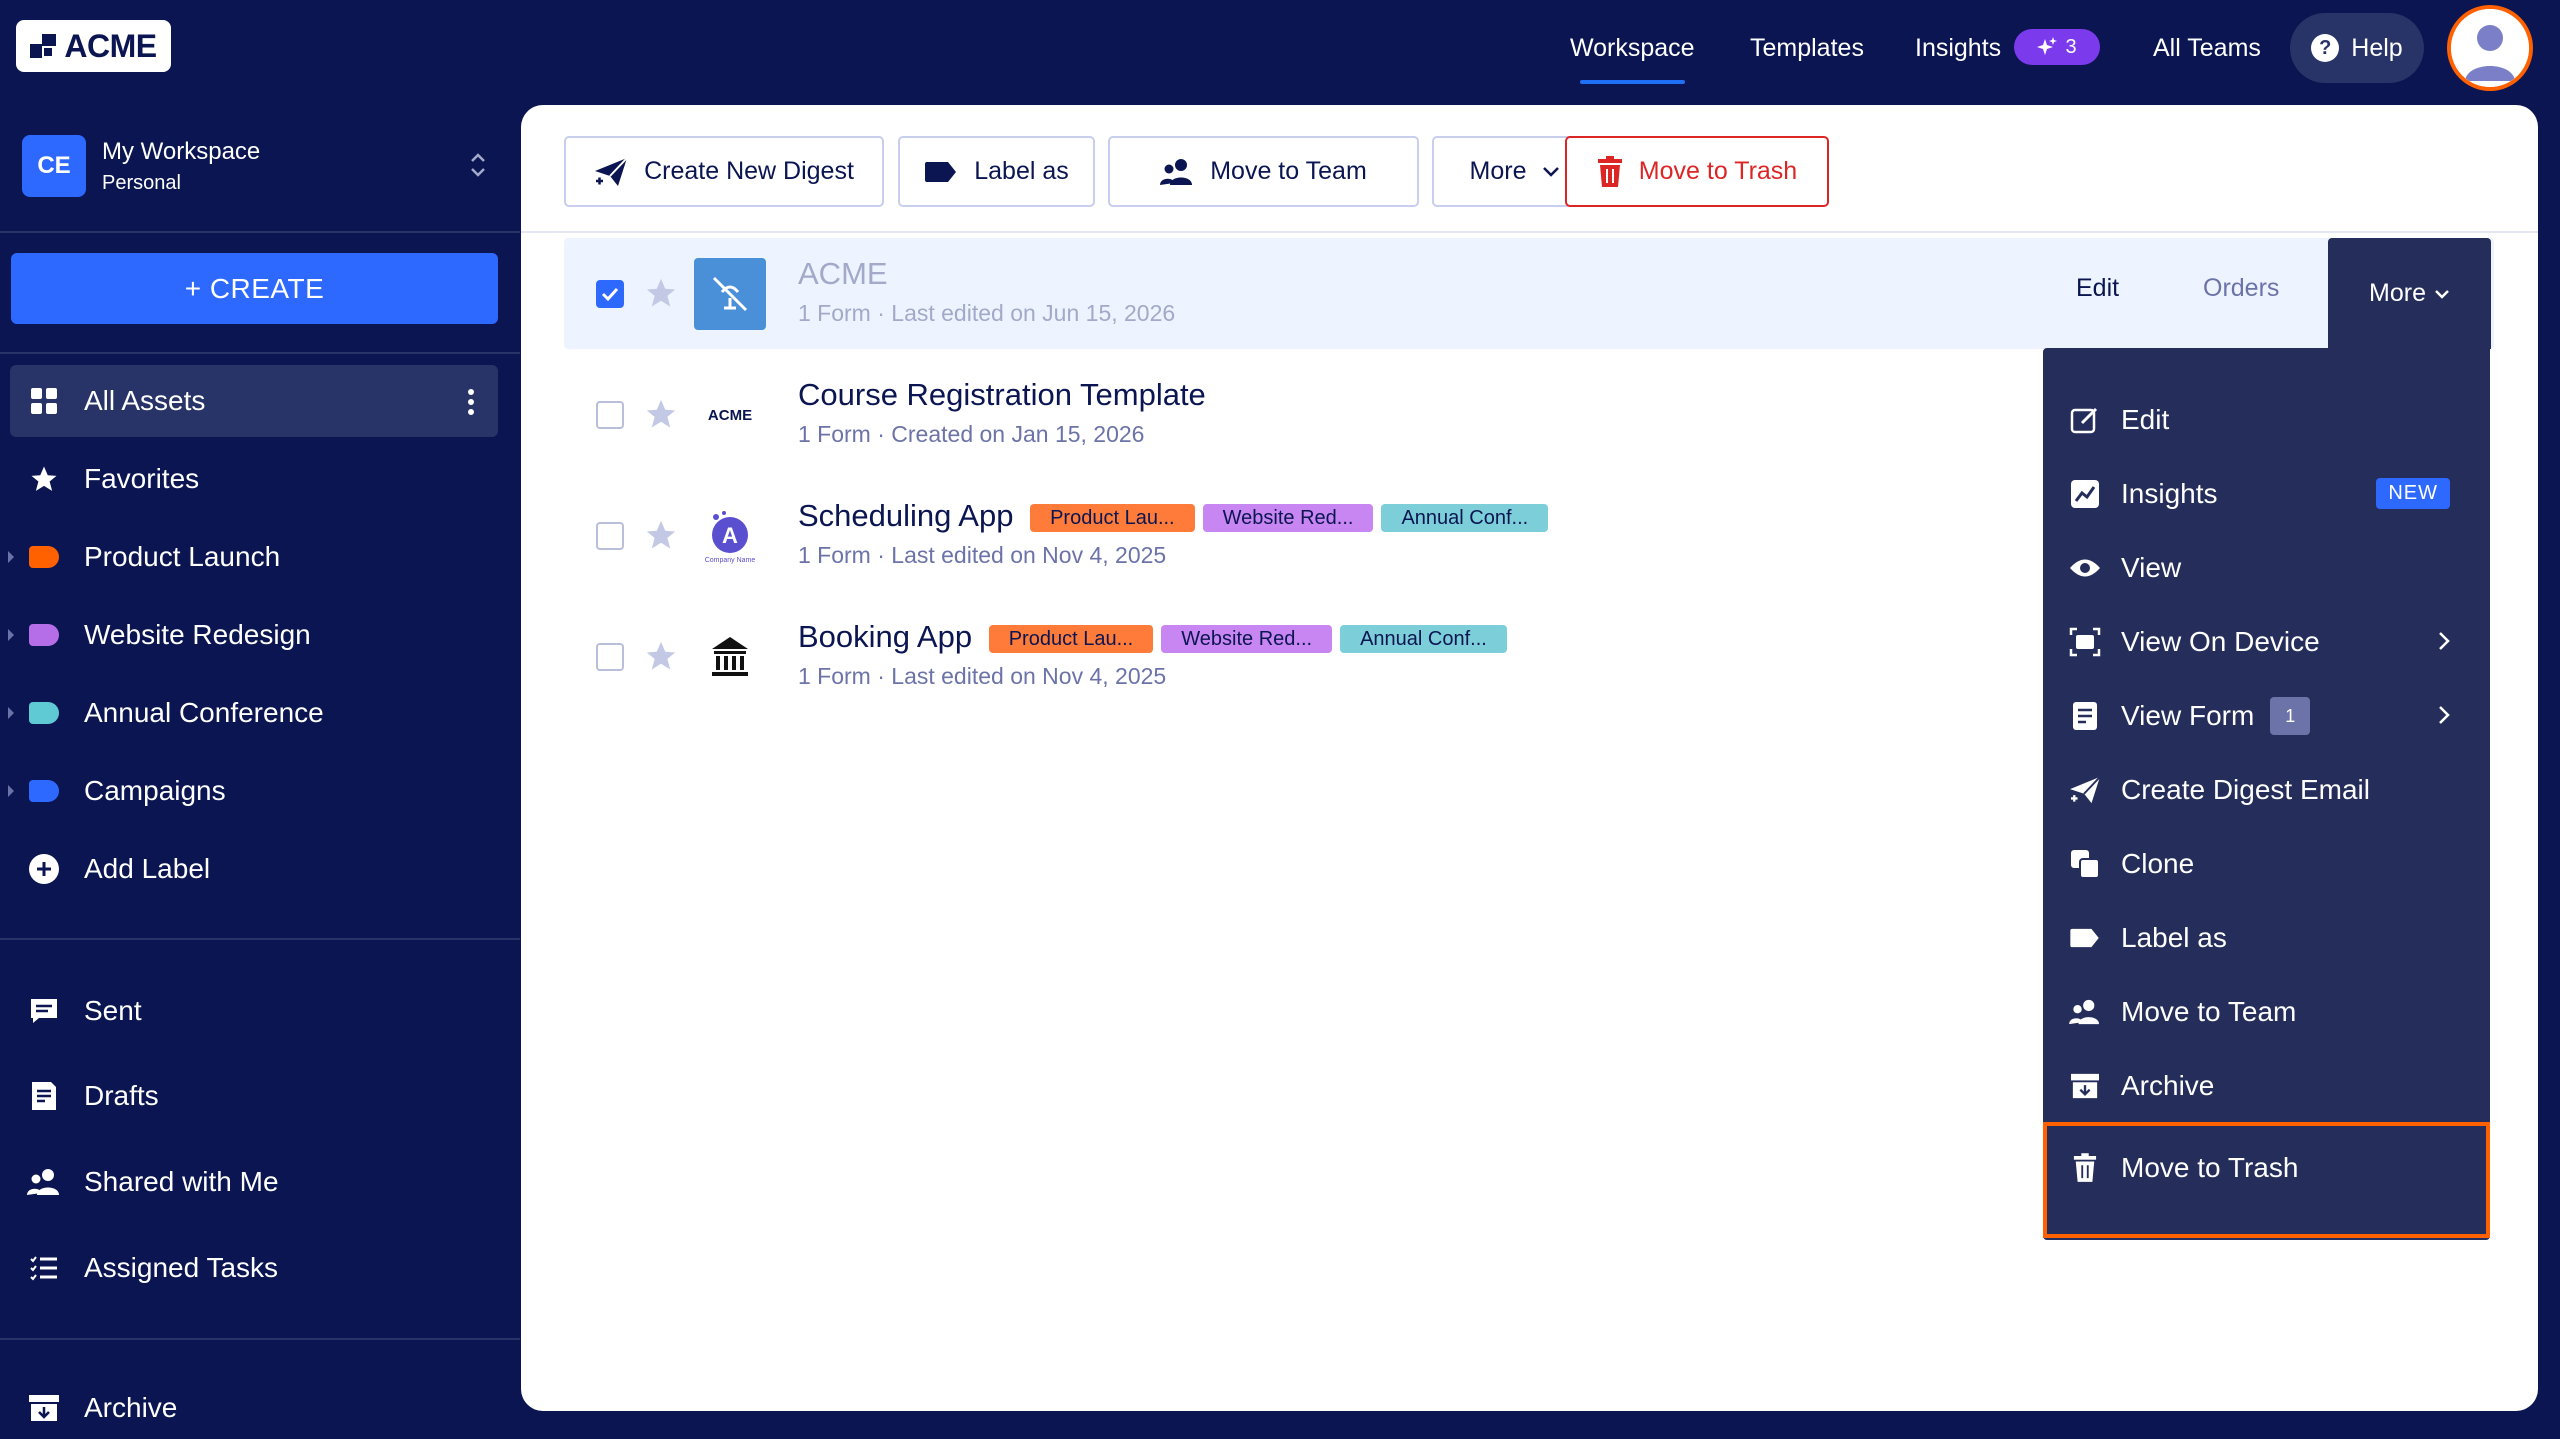 This screenshot has height=1439, width=2560. What do you see at coordinates (254, 869) in the screenshot?
I see `sidebar-item-add-label: Add Label` at bounding box center [254, 869].